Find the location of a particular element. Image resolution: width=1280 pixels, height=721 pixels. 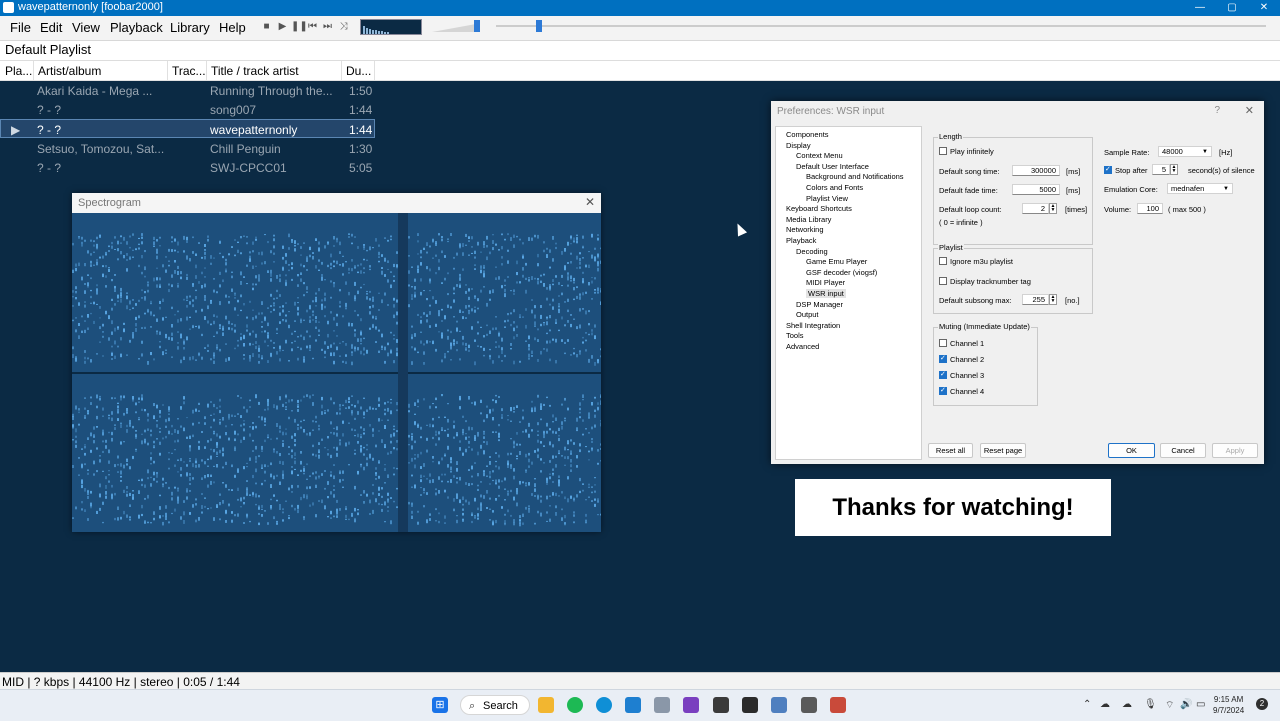

tree-item: Default User Interface is located at coordinates (832, 166).